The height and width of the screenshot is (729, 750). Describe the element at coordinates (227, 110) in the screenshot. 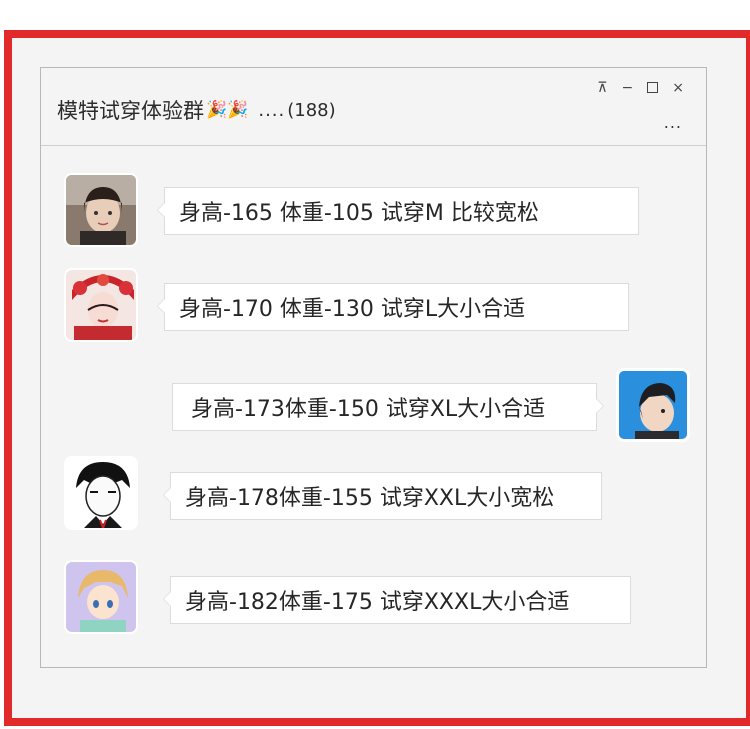

I see `party-popper-icon: 🎉🎉` at that location.